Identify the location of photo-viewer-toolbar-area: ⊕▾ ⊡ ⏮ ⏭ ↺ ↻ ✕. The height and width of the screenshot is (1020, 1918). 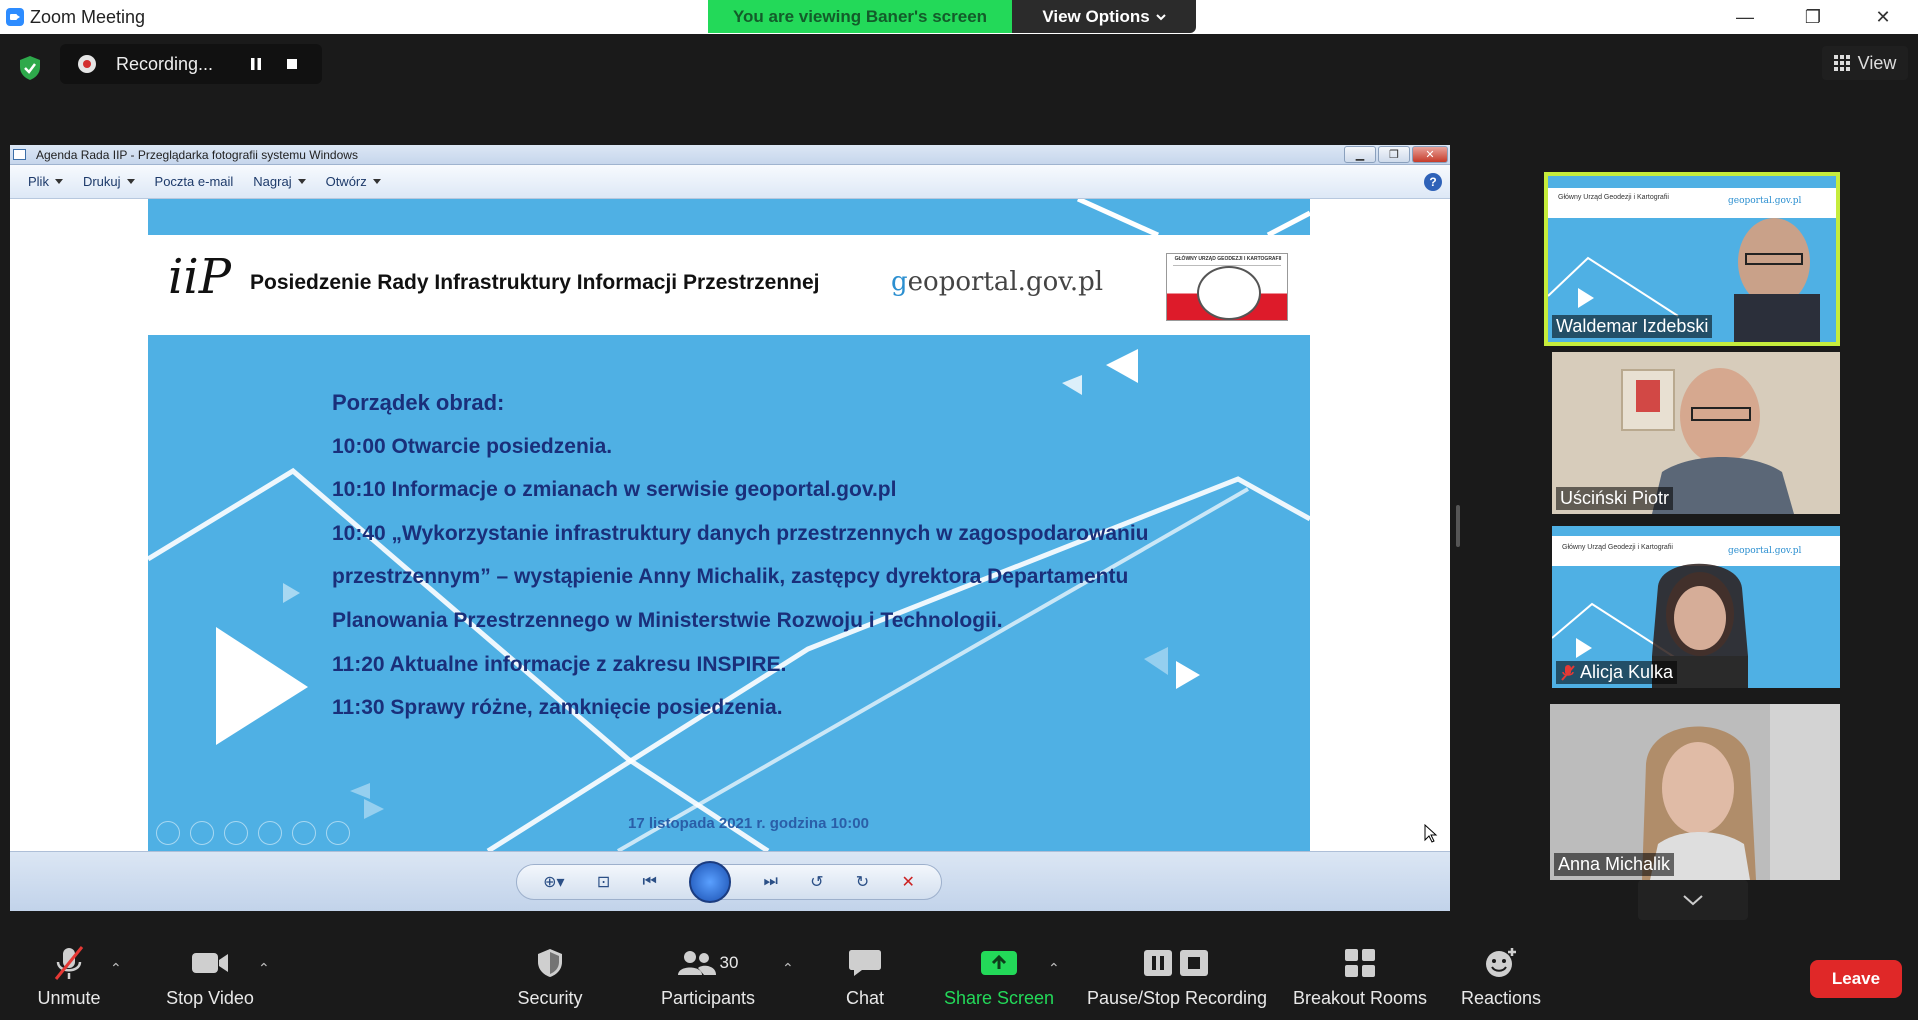
(730, 881).